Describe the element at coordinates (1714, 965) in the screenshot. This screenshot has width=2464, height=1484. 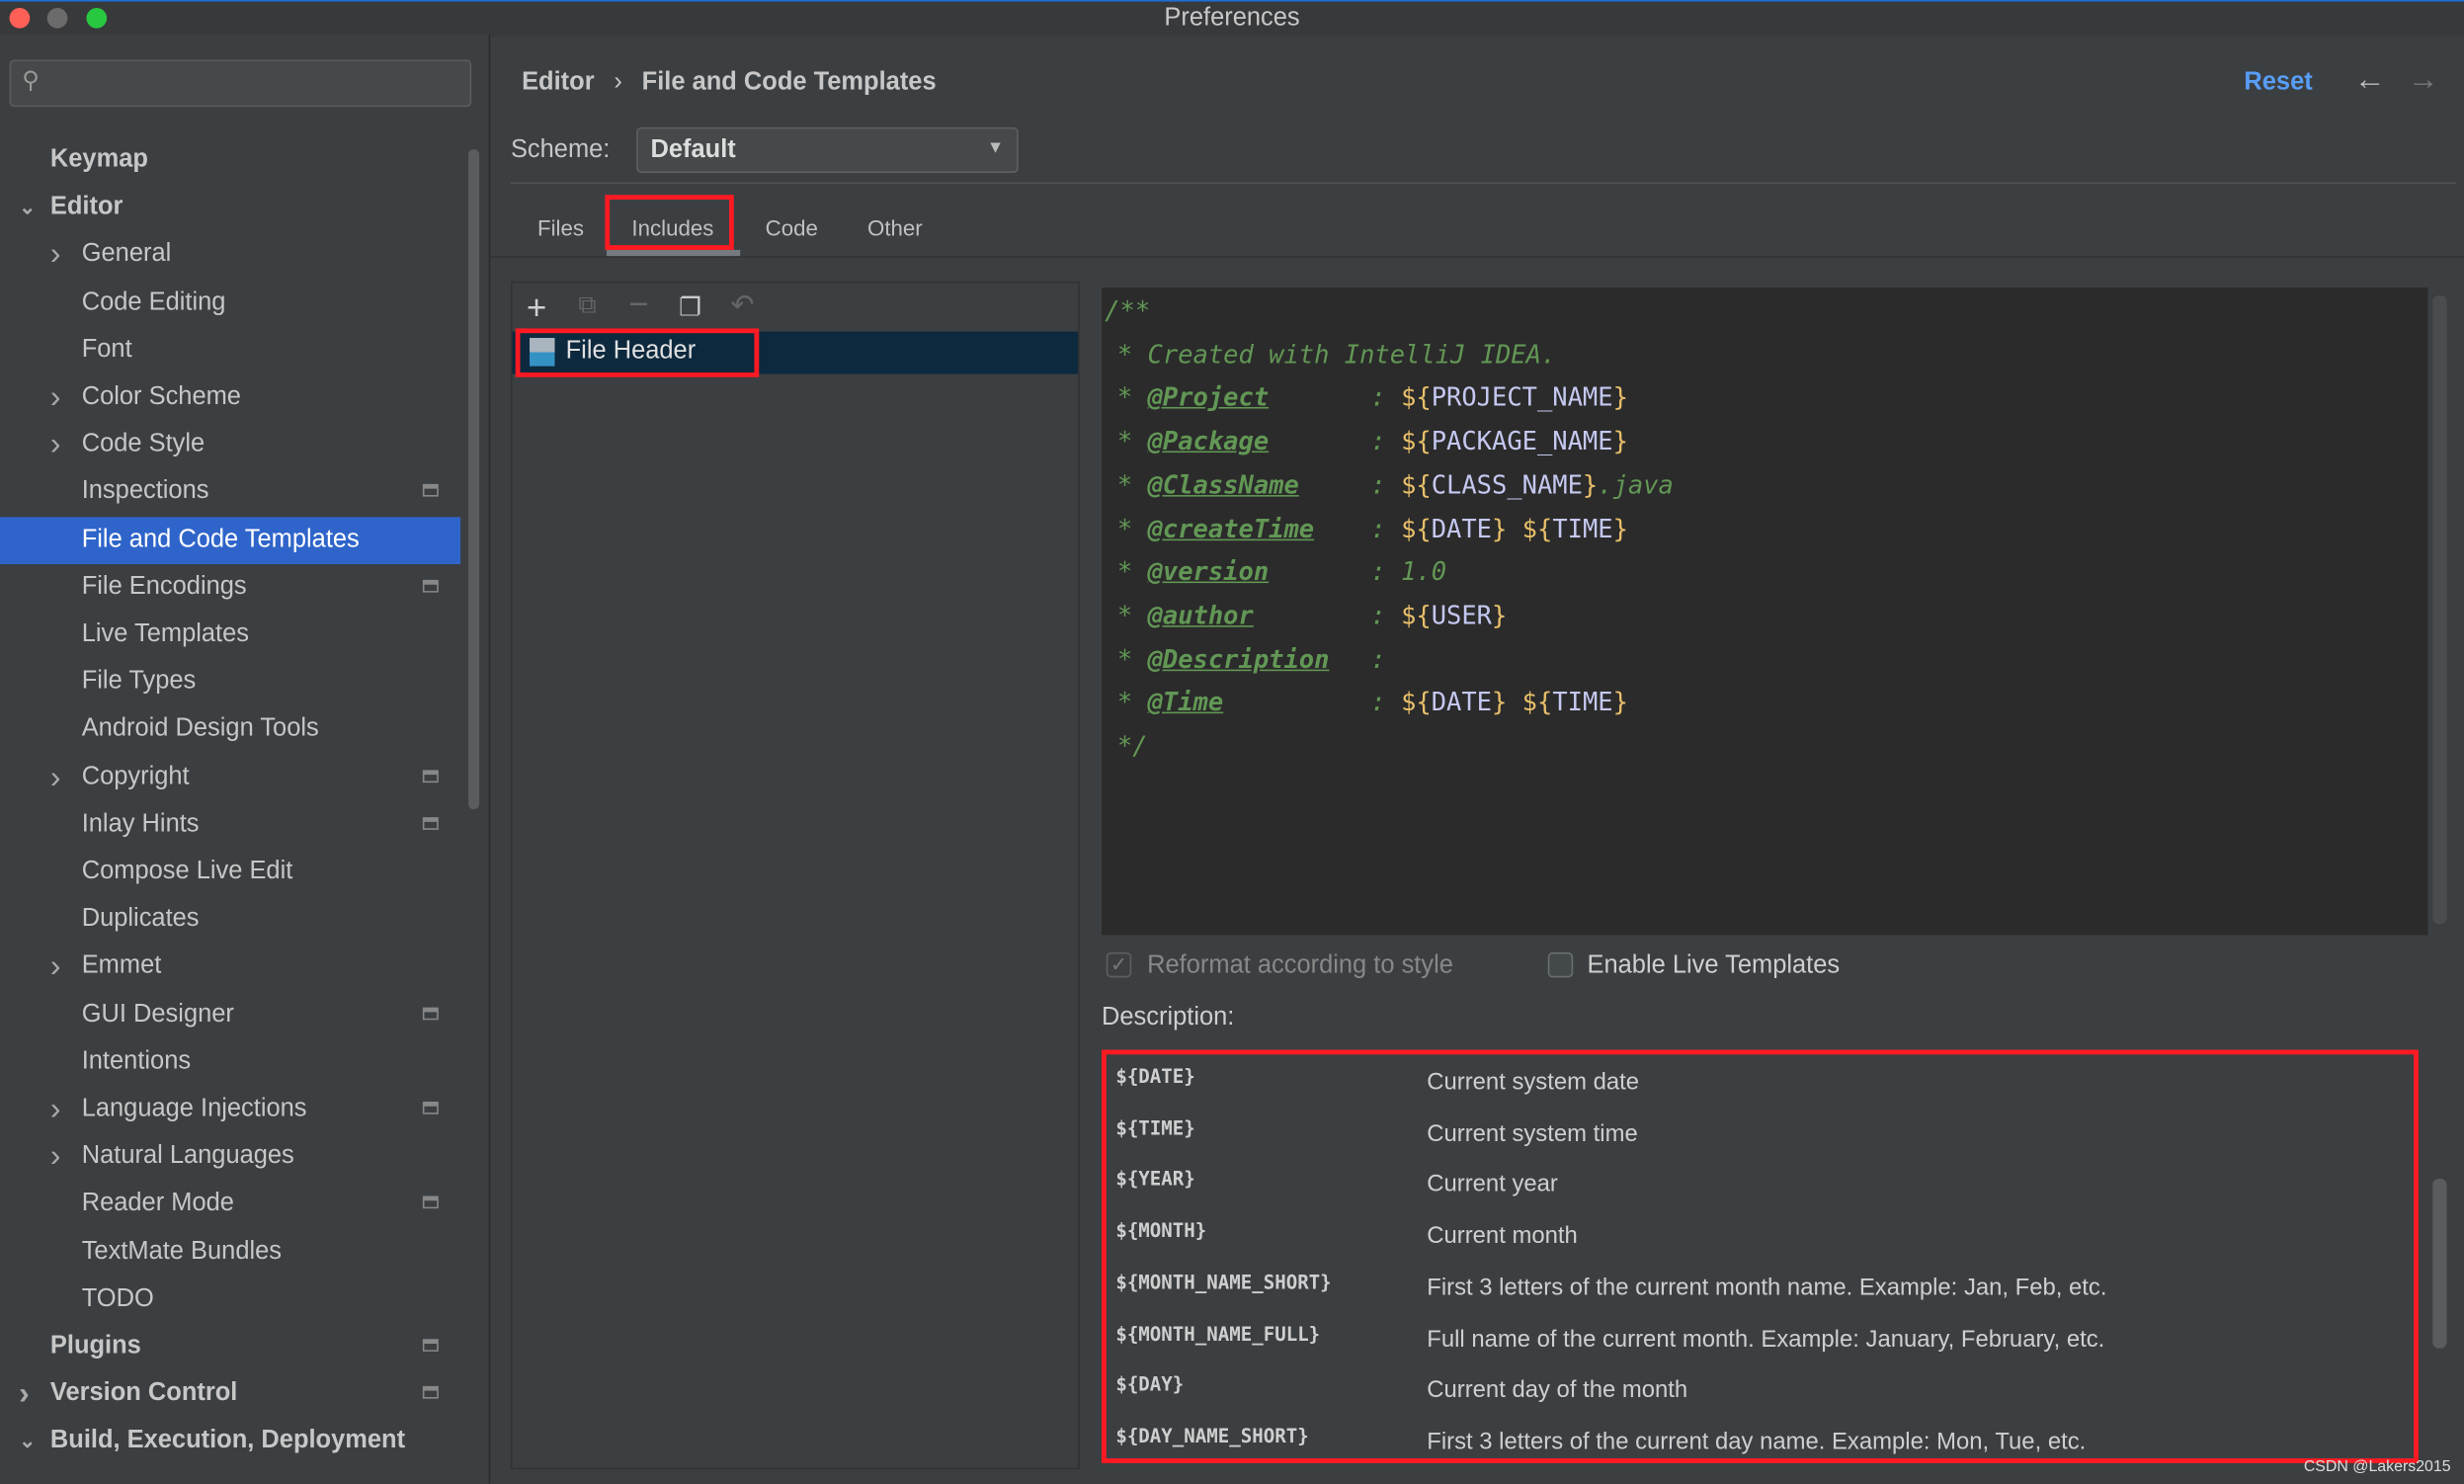
I see `enable-live-templates-label: Enable Live Templates` at that location.